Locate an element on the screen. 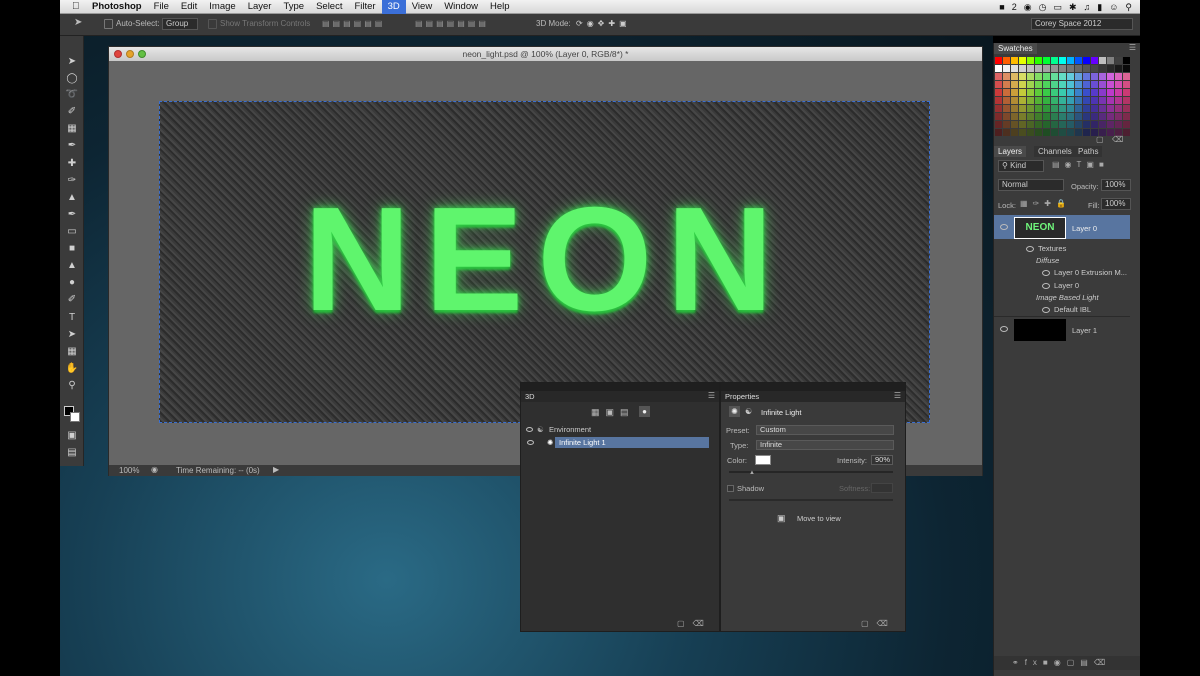 This screenshot has width=1200, height=676. dodge-tool-icon: ● is located at coordinates (72, 283).